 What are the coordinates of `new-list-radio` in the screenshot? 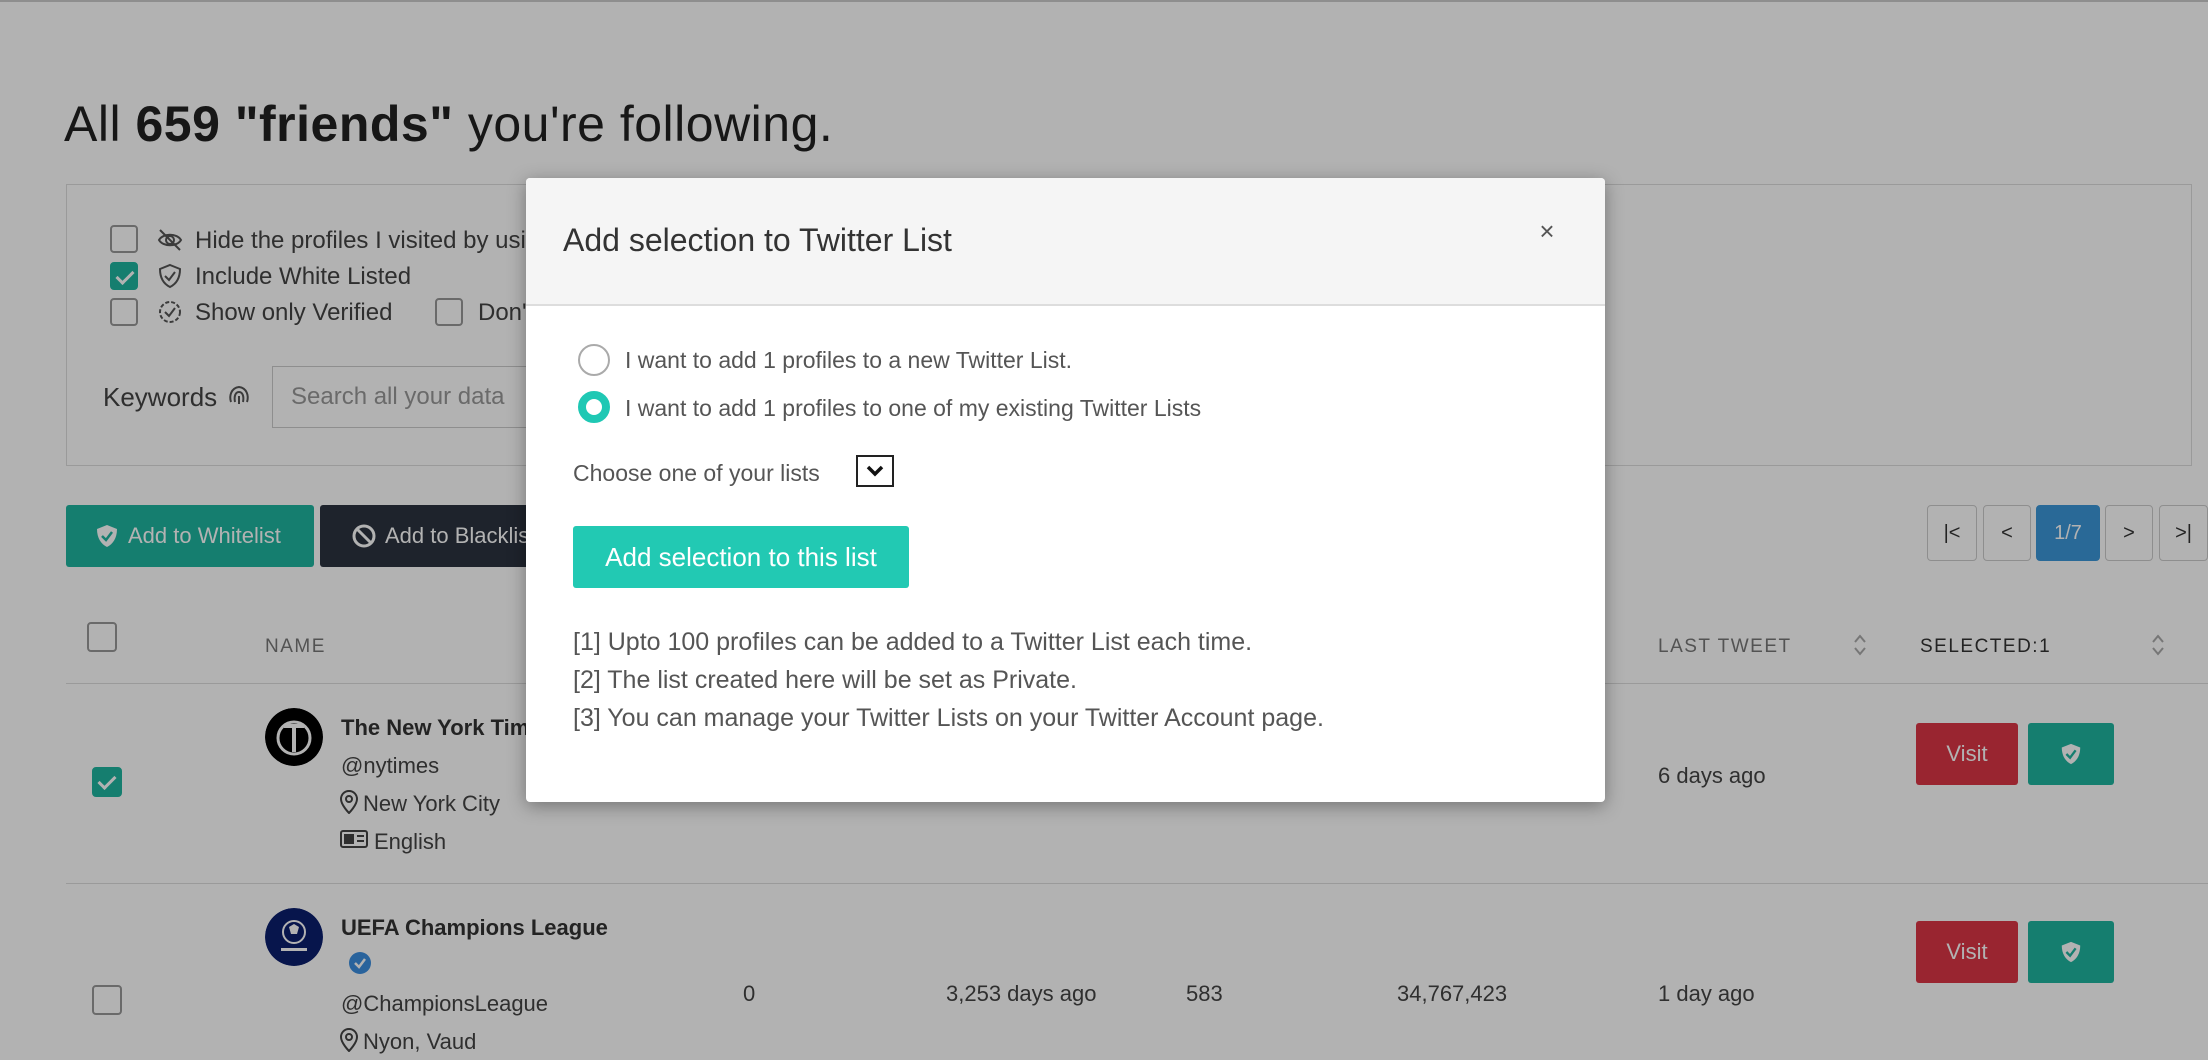 It's located at (594, 360).